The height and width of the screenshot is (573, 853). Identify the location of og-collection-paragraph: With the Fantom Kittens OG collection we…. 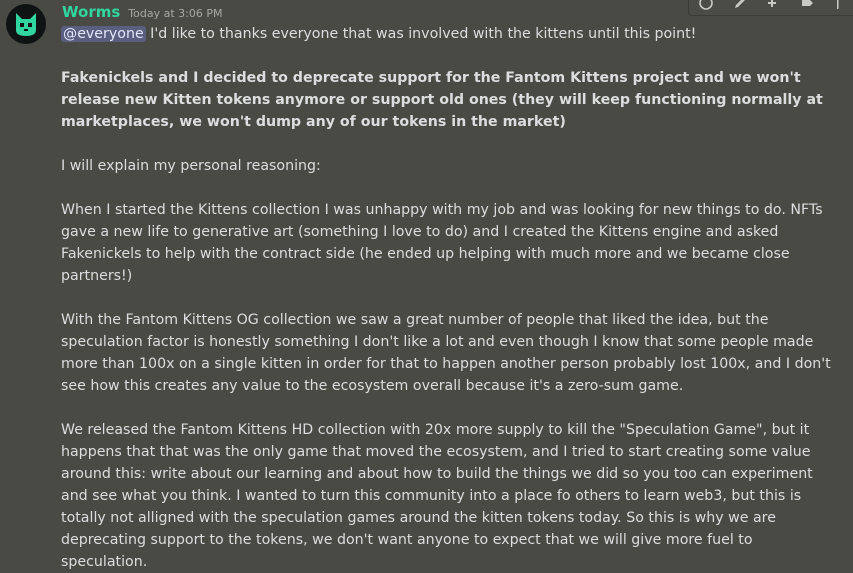
(446, 353).